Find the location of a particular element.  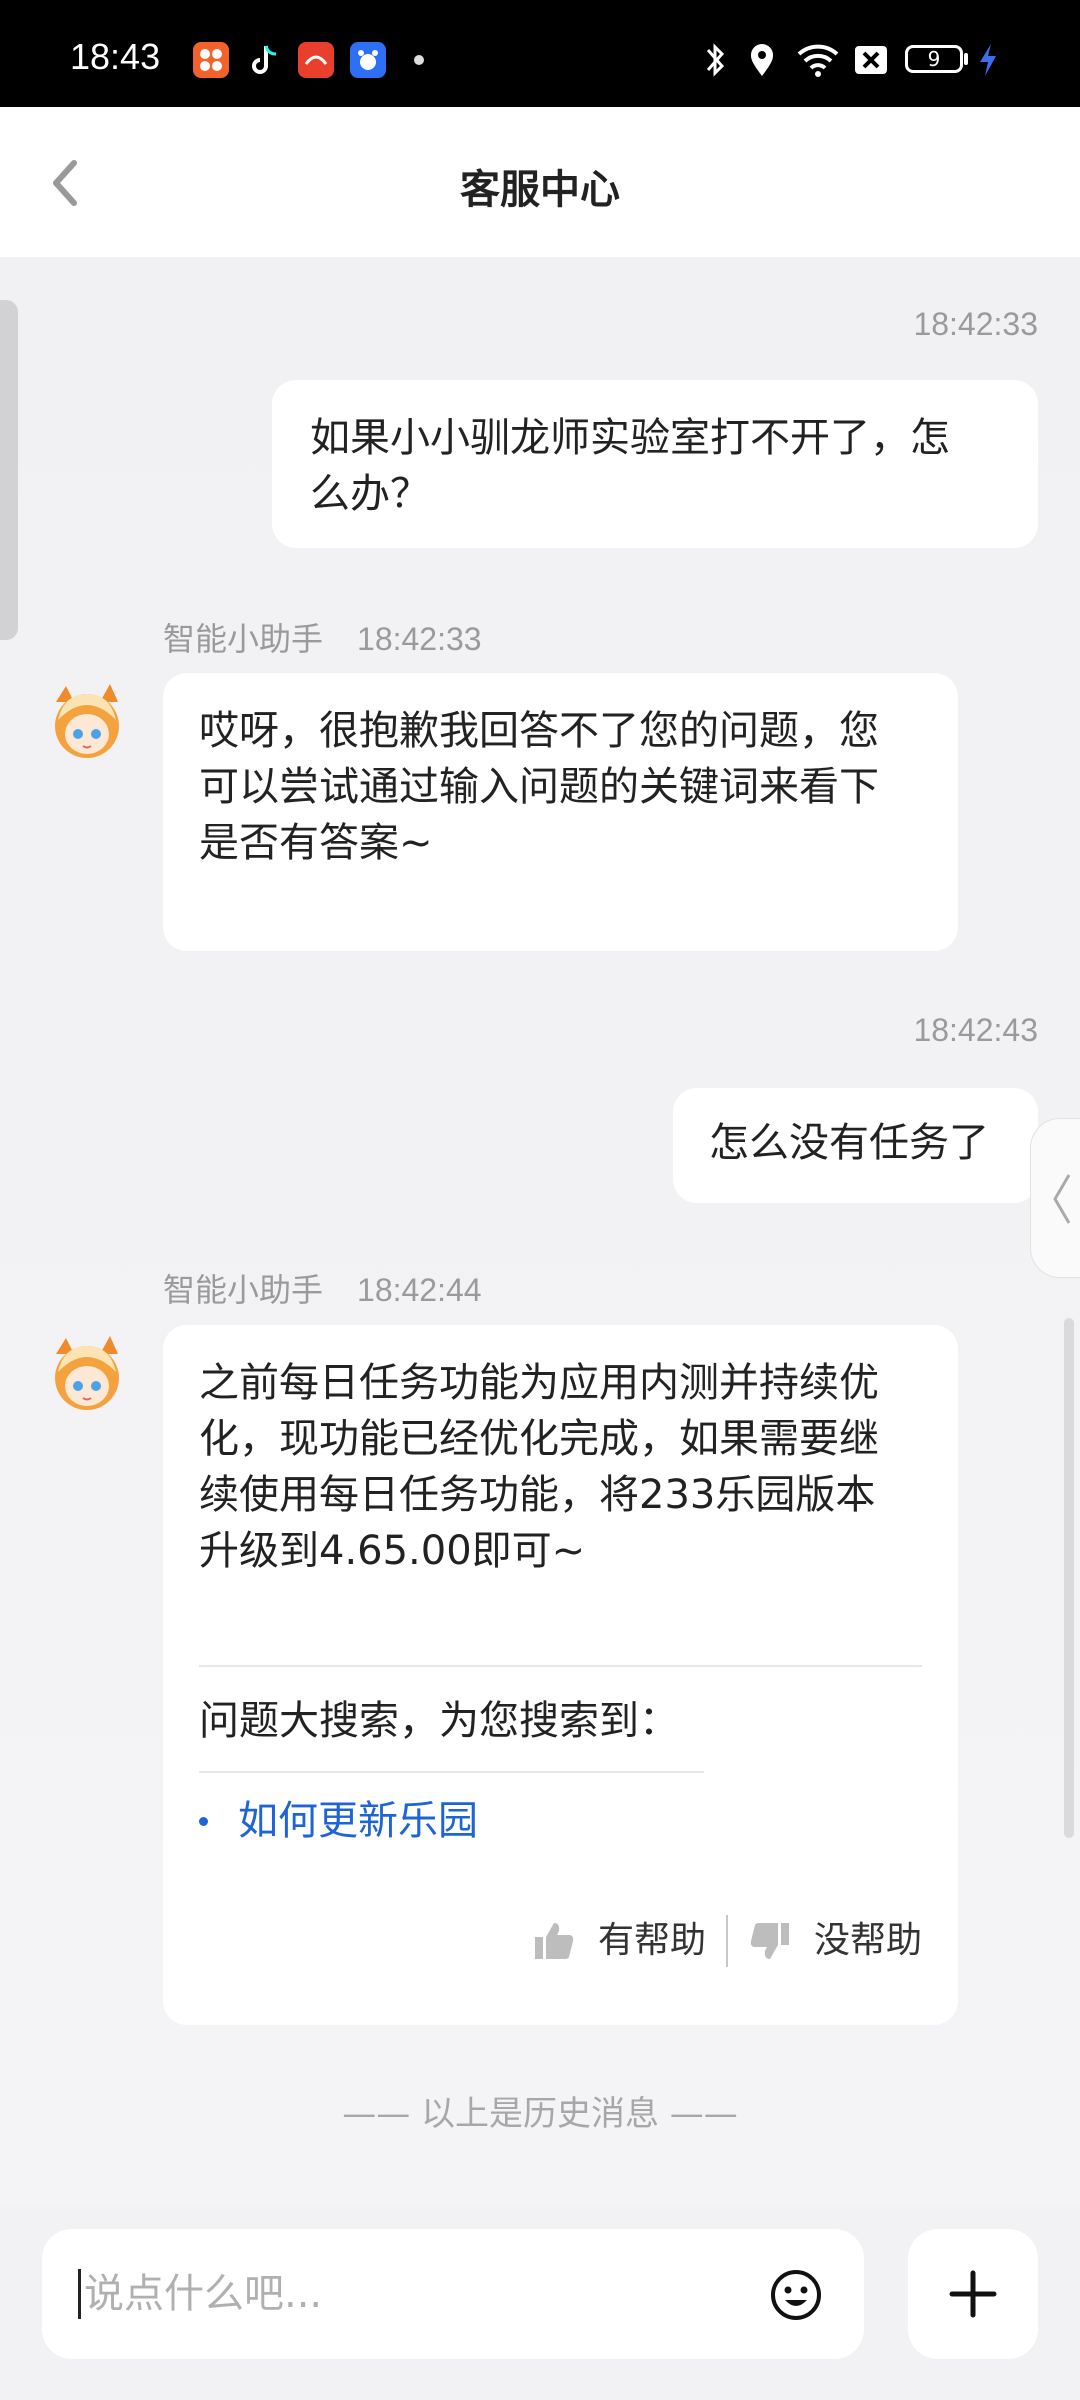

charging-icon is located at coordinates (988, 60).